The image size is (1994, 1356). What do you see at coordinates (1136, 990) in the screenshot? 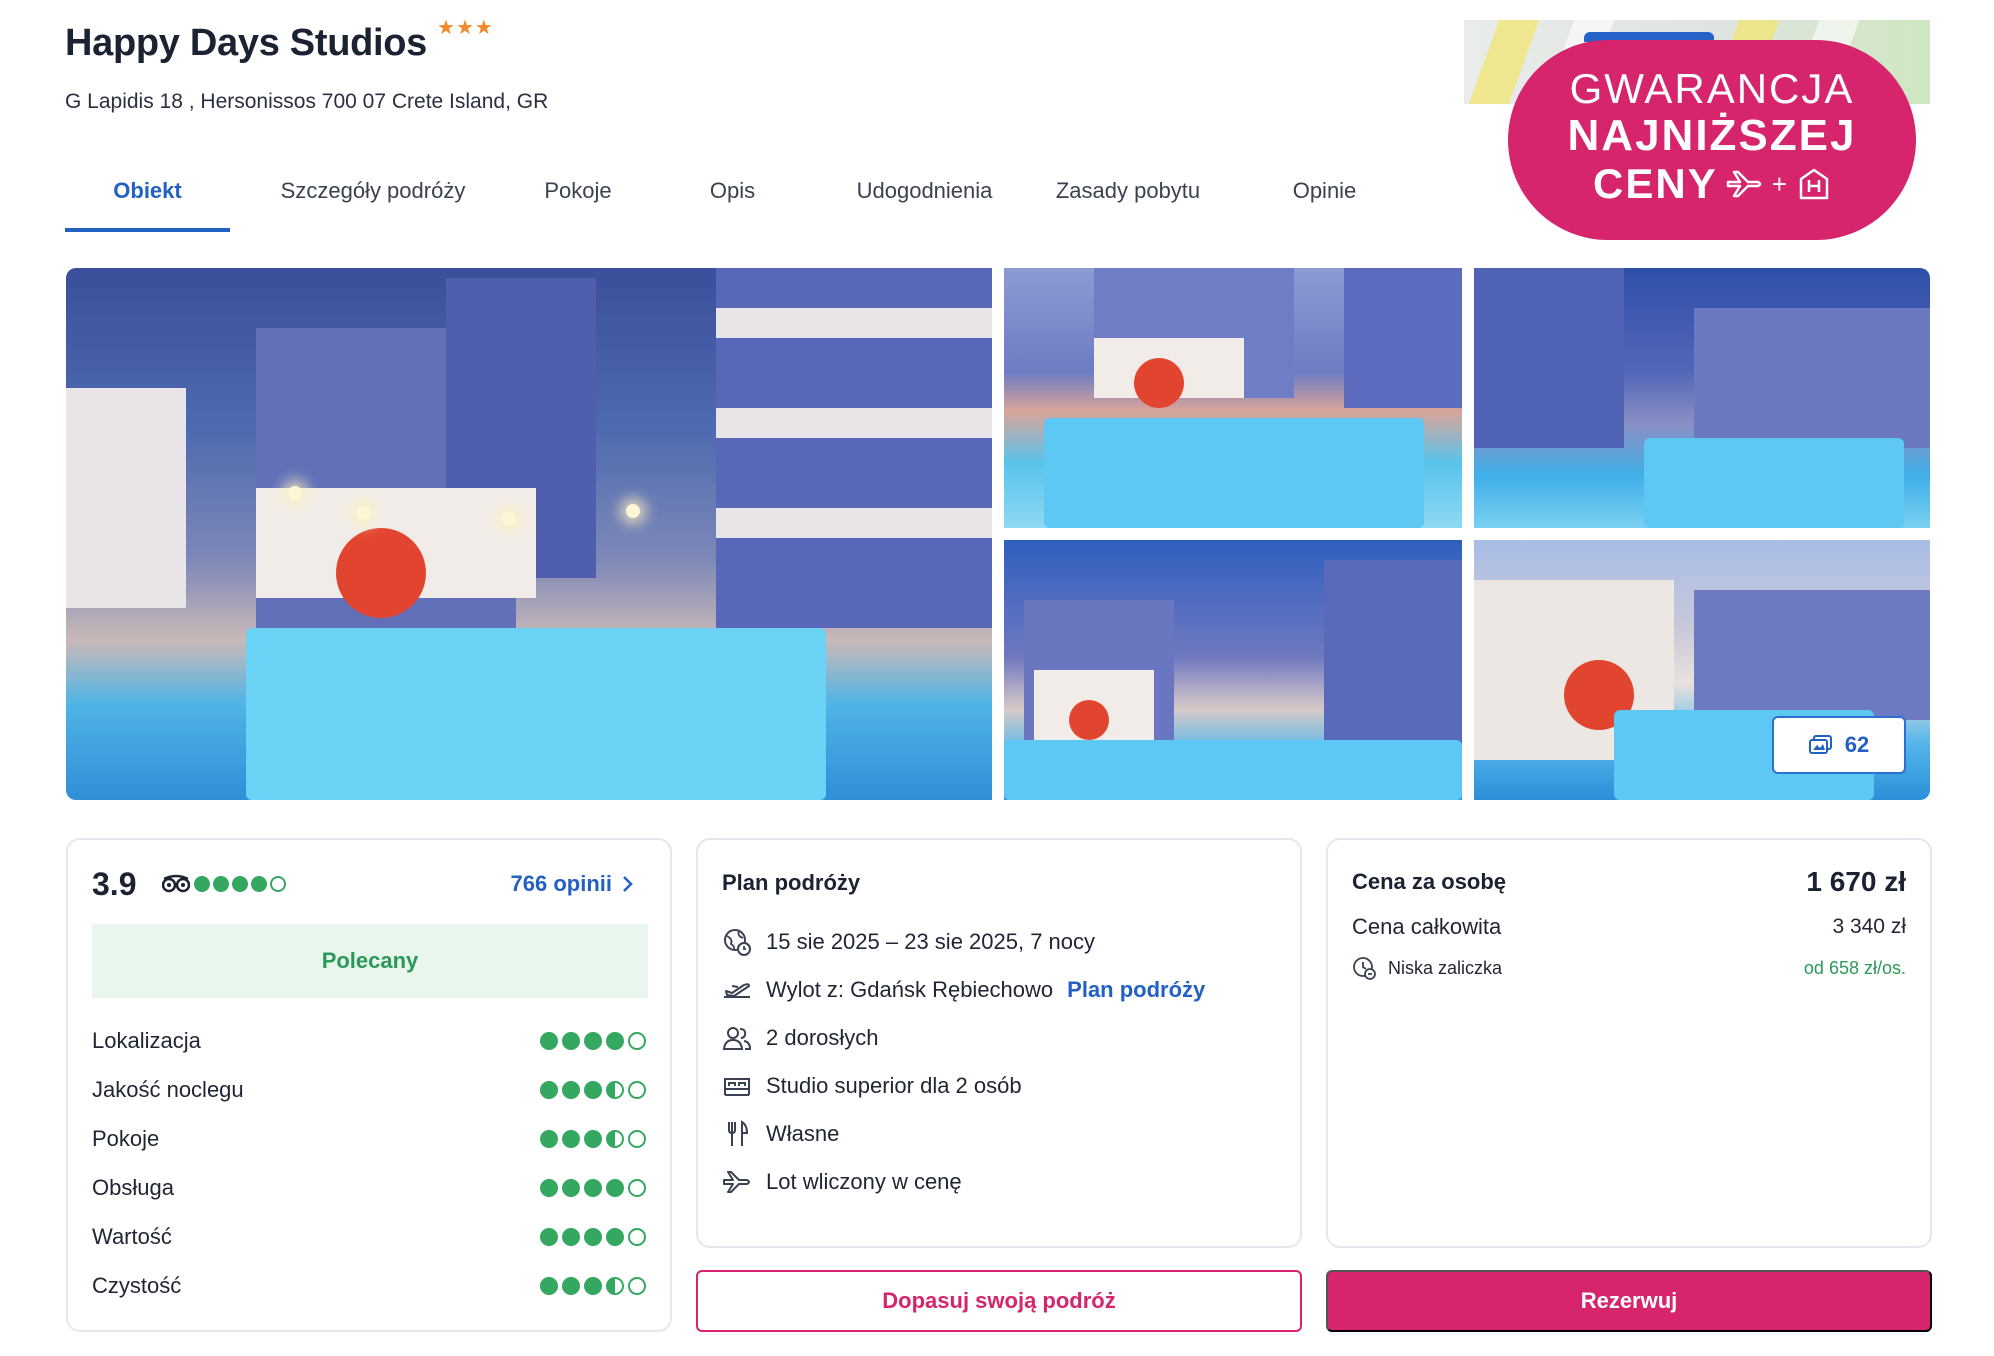
I see `plan-details-link: Plan podróży` at bounding box center [1136, 990].